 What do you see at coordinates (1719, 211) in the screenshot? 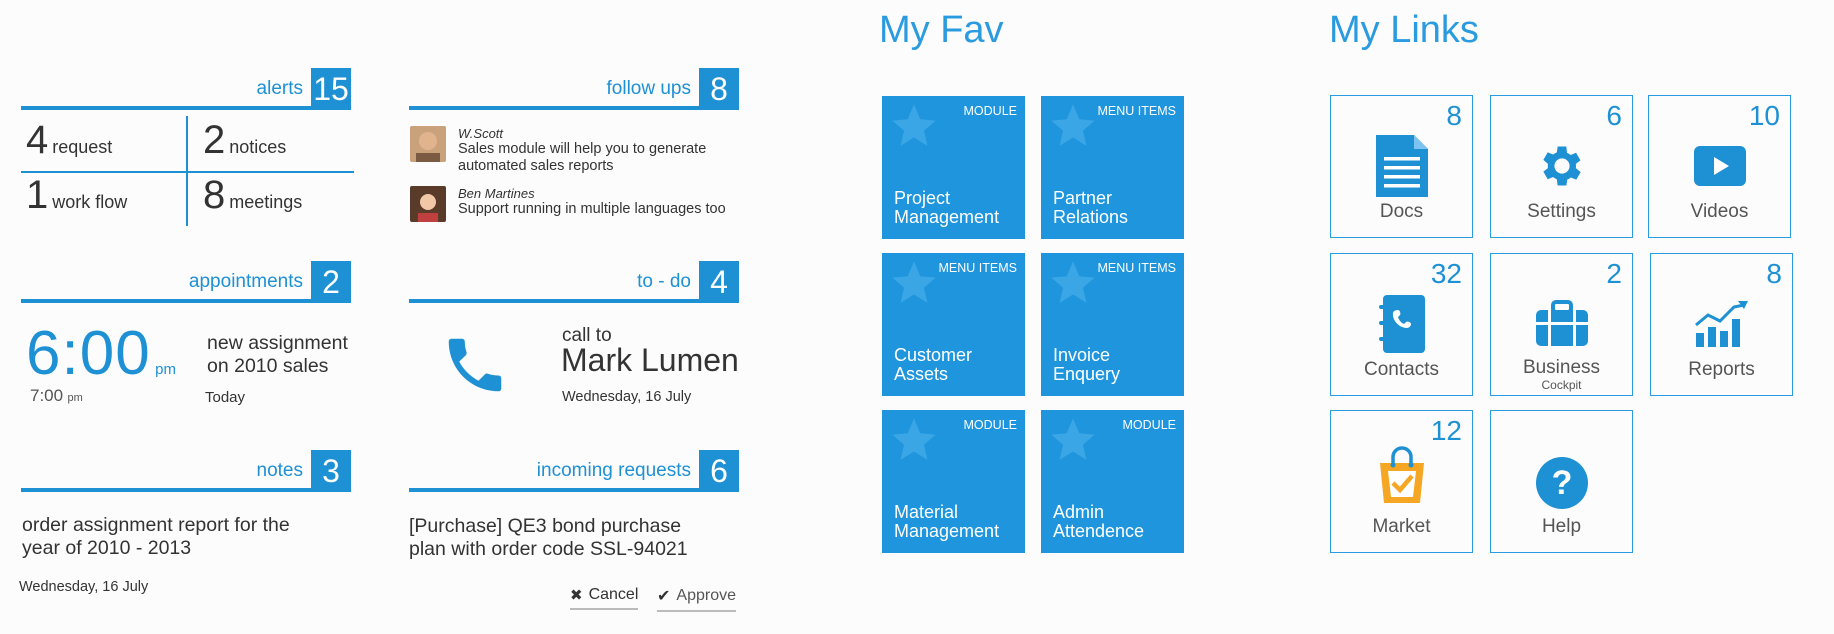
I see `link-tile-label: Videos` at bounding box center [1719, 211].